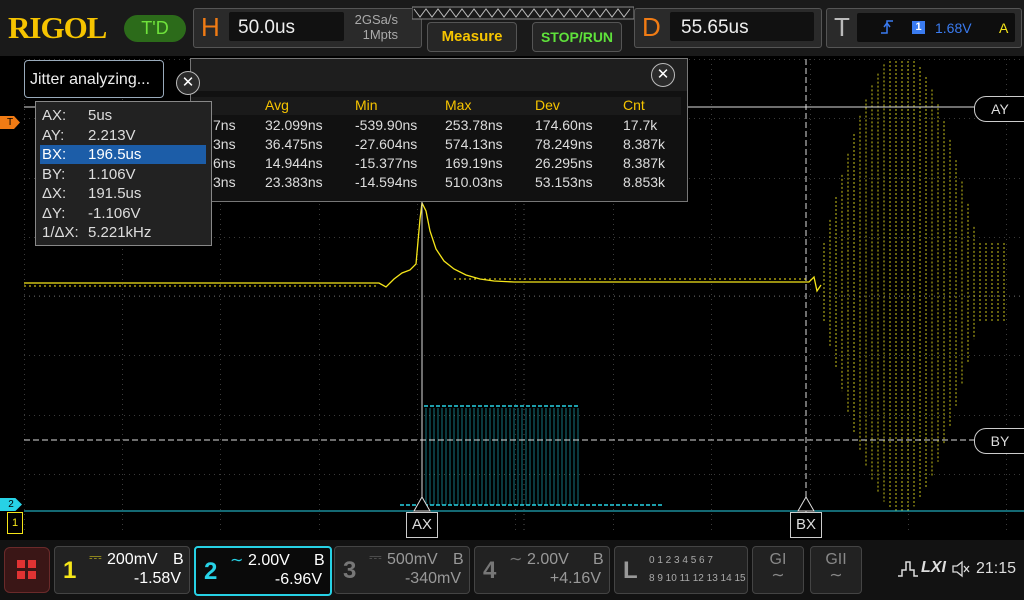  What do you see at coordinates (644, 163) in the screenshot?
I see `jitter-cell-cnt: 8.387k` at bounding box center [644, 163].